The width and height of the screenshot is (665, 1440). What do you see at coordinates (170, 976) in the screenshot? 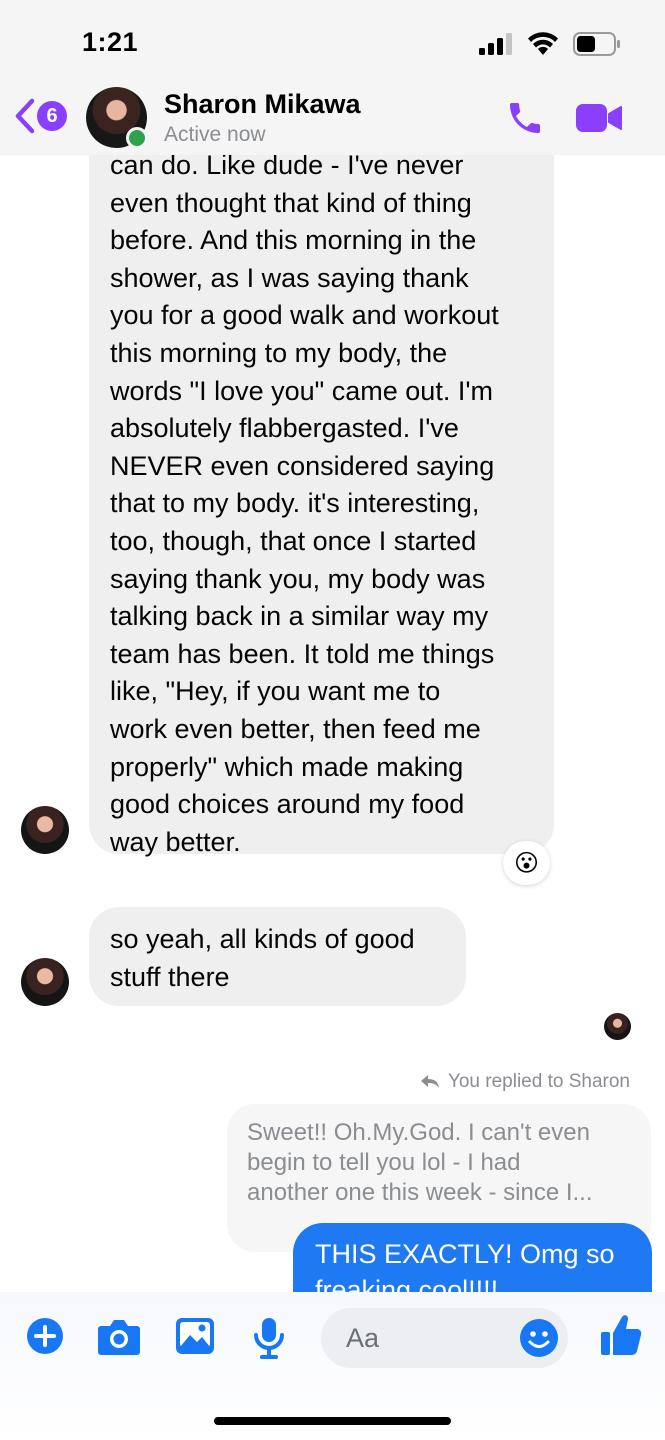
I see `message-line: stuff there` at bounding box center [170, 976].